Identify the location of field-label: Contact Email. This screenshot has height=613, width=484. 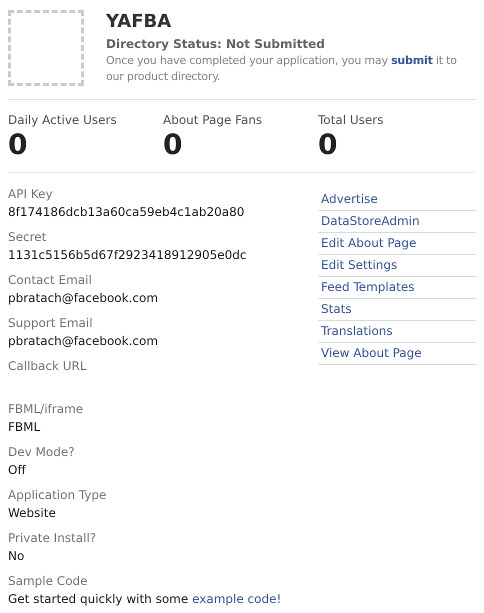
(50, 280).